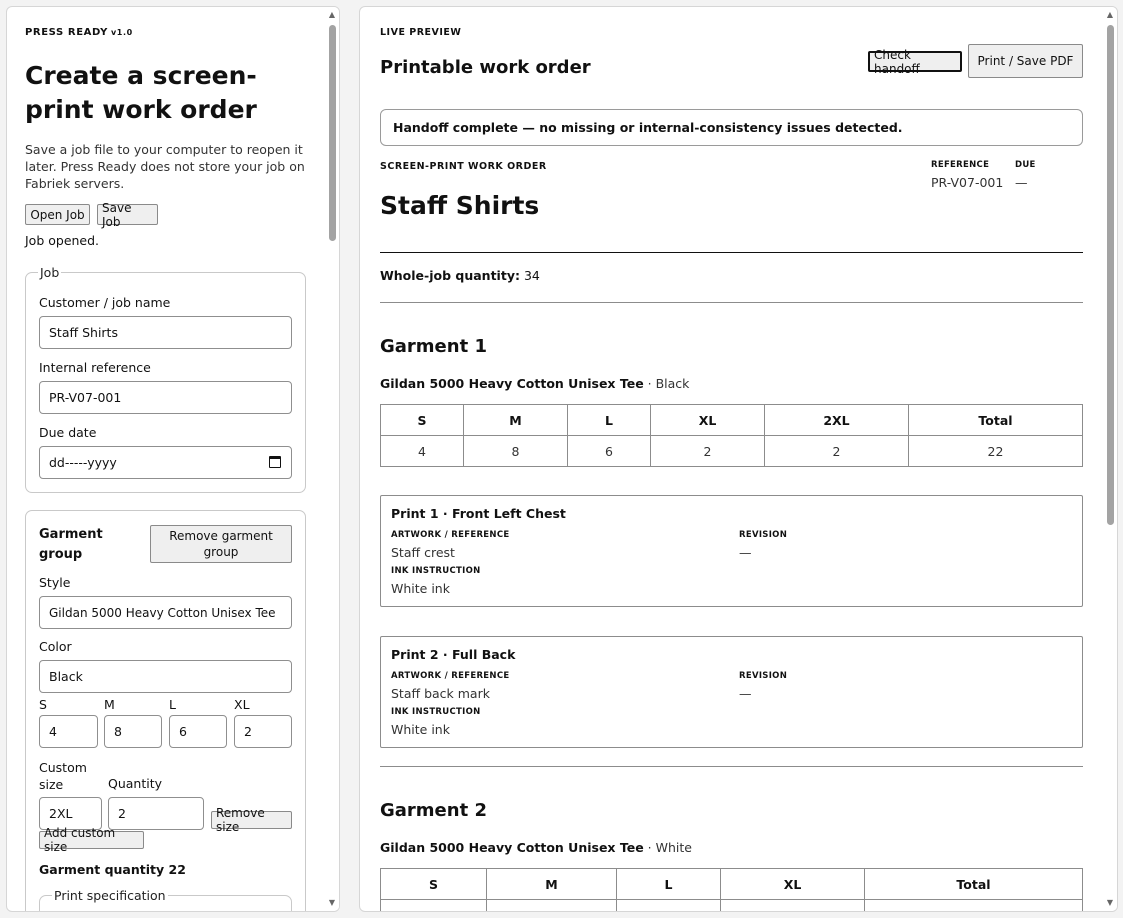  What do you see at coordinates (967, 182) in the screenshot?
I see `reference-meta-value: PR-V07-001` at bounding box center [967, 182].